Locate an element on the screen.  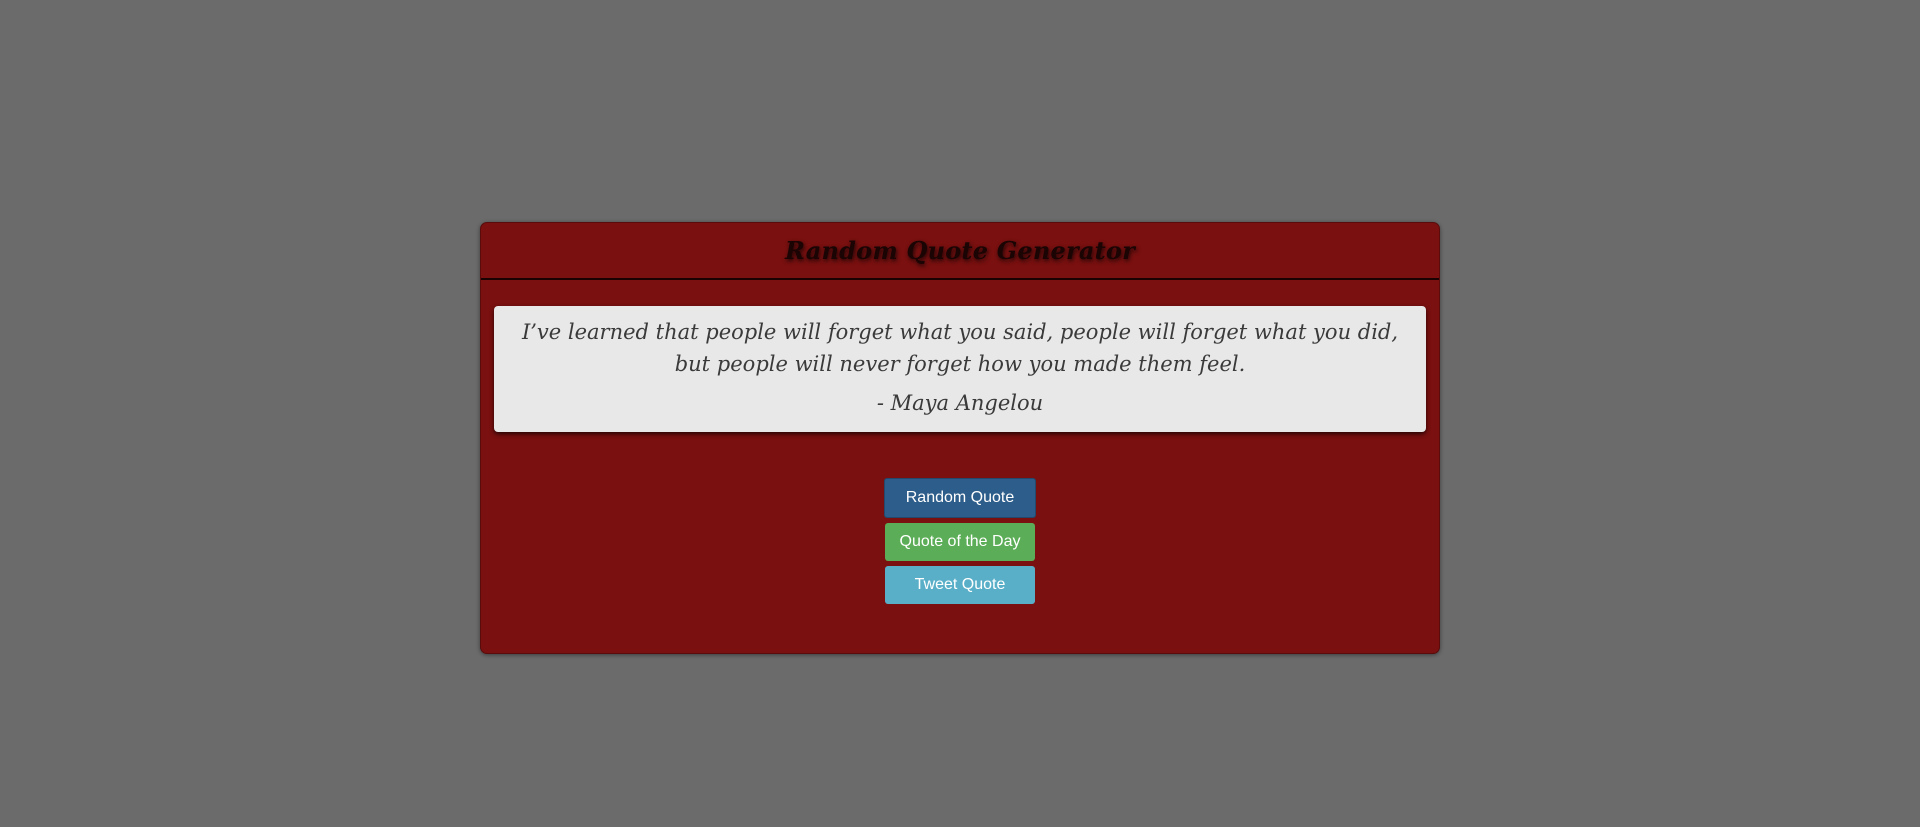
quote-of-the-day-button: Quote of the Day is located at coordinates (960, 542).